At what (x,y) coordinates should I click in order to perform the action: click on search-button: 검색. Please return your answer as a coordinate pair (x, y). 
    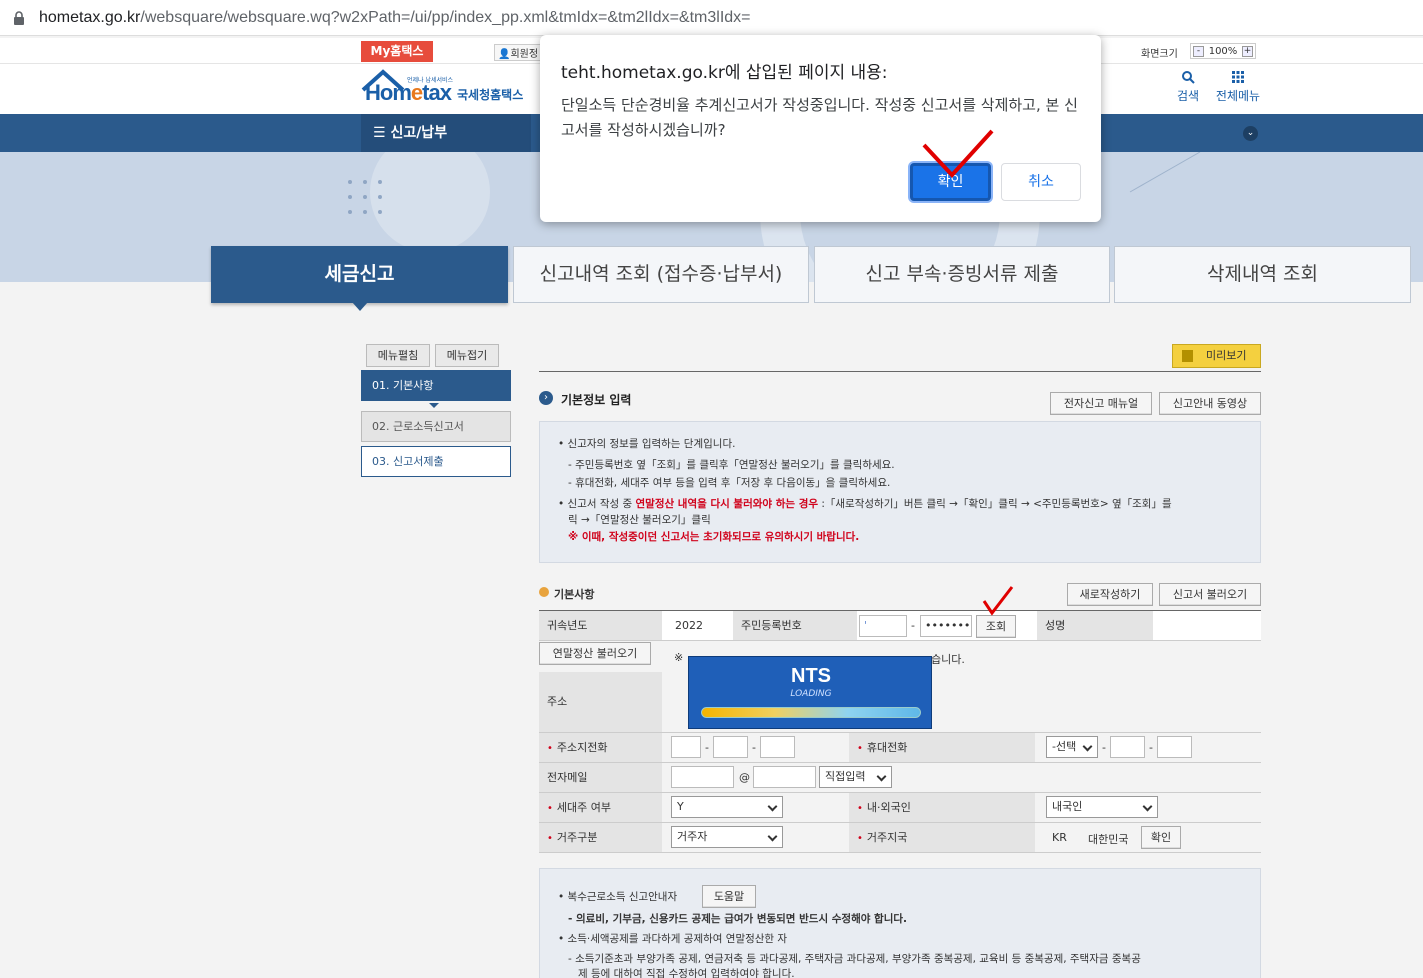
    Looking at the image, I should click on (1188, 87).